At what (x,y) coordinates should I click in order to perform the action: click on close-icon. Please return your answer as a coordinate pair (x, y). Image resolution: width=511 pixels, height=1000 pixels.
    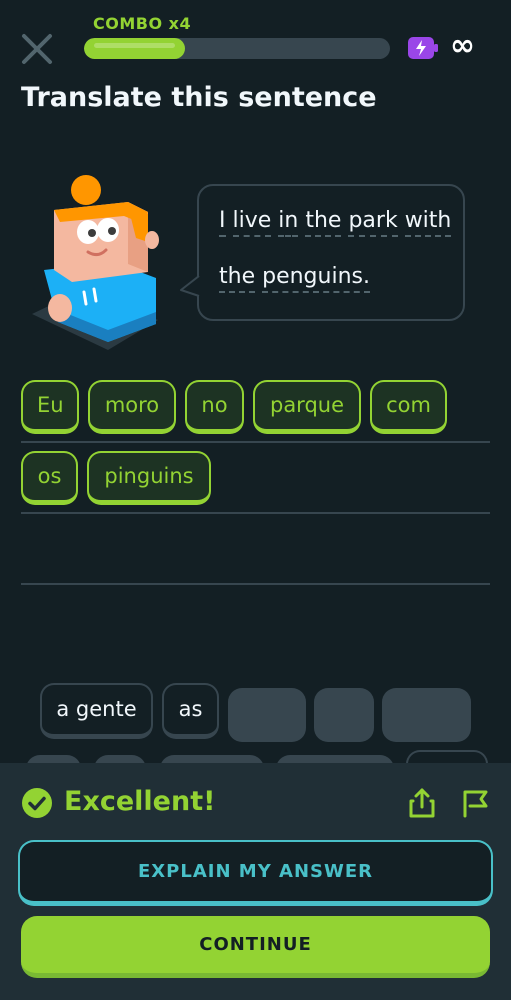
    Looking at the image, I should click on (37, 49).